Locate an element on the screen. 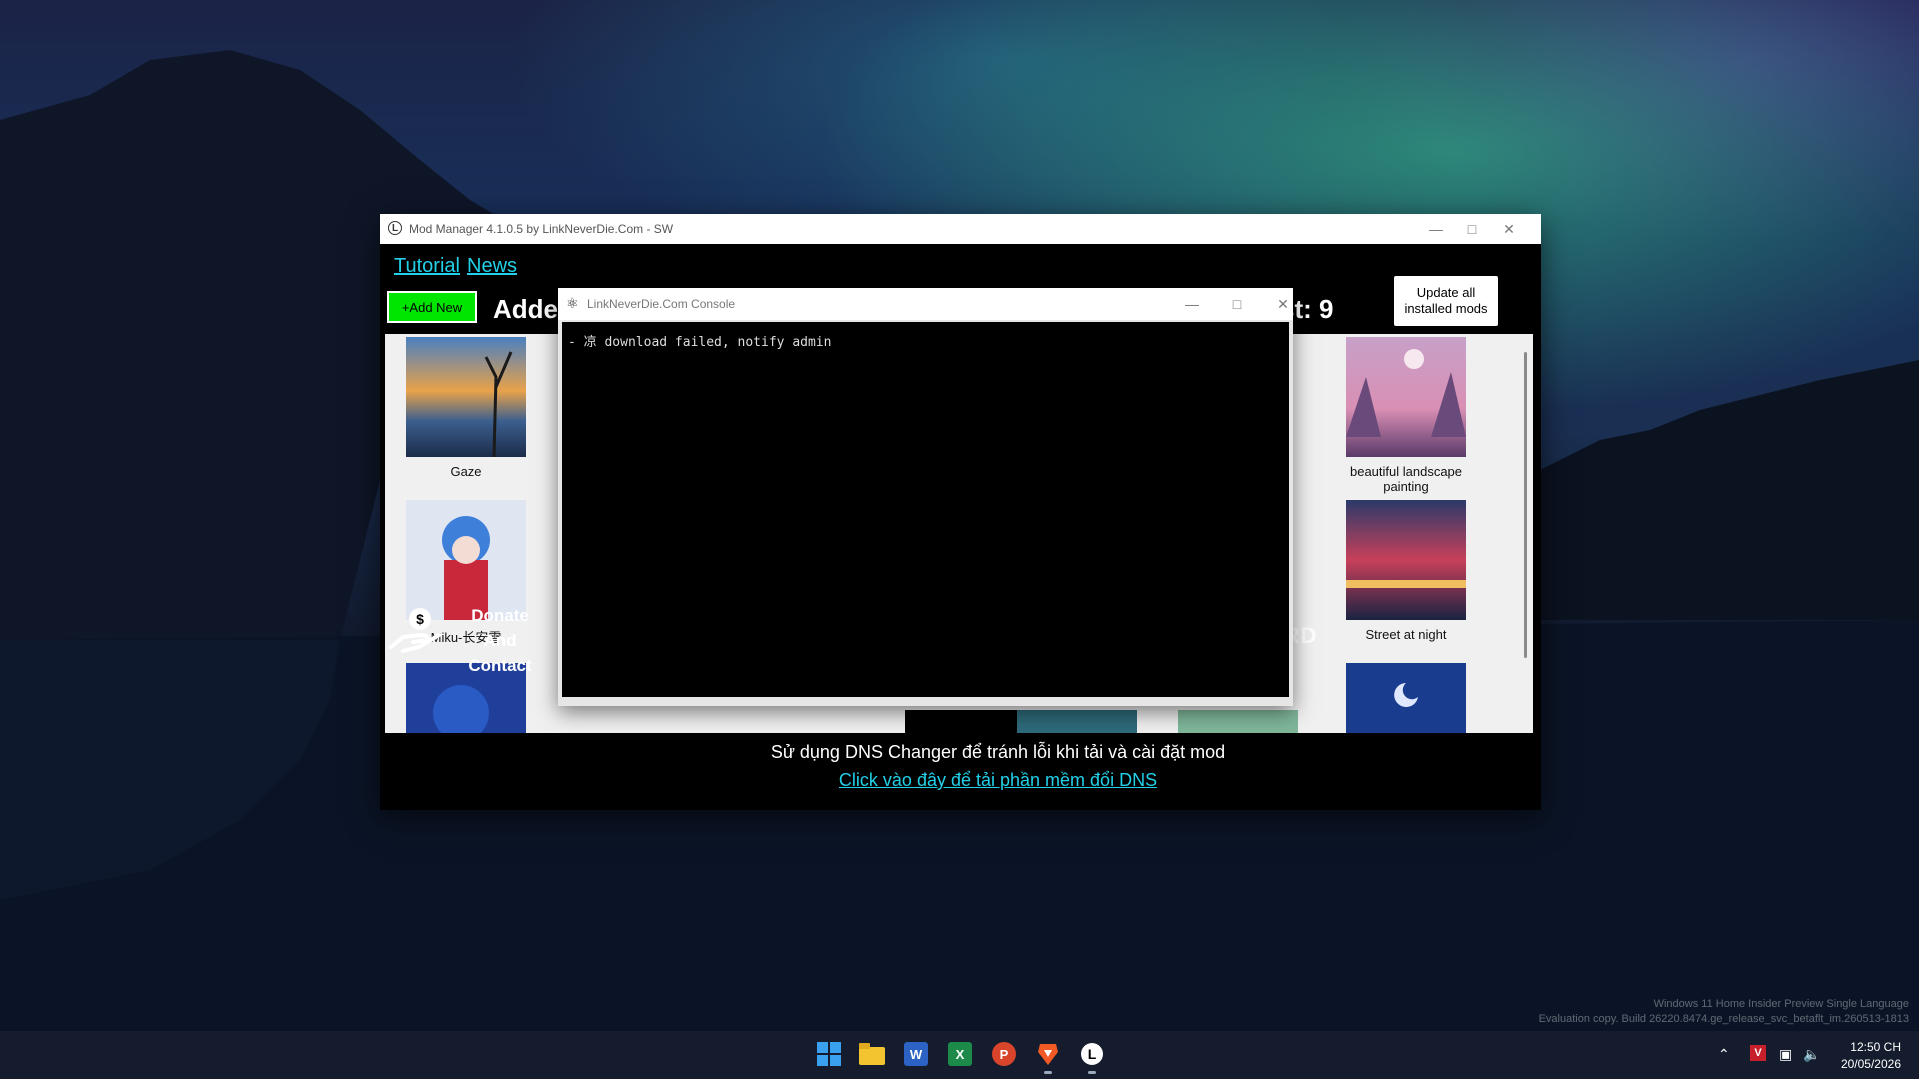 The width and height of the screenshot is (1919, 1079). mod-name: Gaze is located at coordinates (466, 471).